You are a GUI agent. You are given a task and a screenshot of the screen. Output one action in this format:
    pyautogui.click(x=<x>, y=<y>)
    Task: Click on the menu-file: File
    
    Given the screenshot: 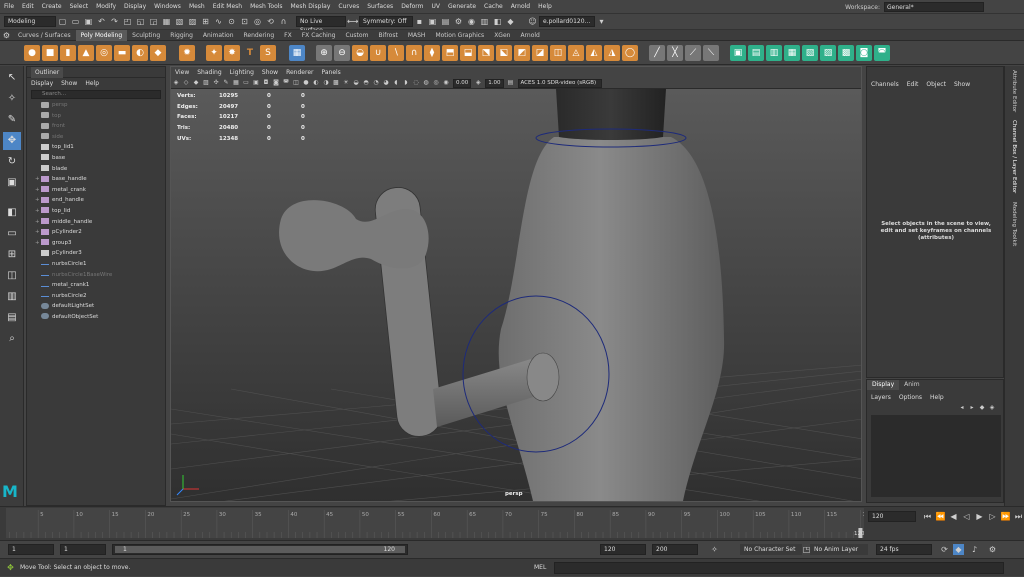 What is the action you would take?
    pyautogui.click(x=9, y=7)
    